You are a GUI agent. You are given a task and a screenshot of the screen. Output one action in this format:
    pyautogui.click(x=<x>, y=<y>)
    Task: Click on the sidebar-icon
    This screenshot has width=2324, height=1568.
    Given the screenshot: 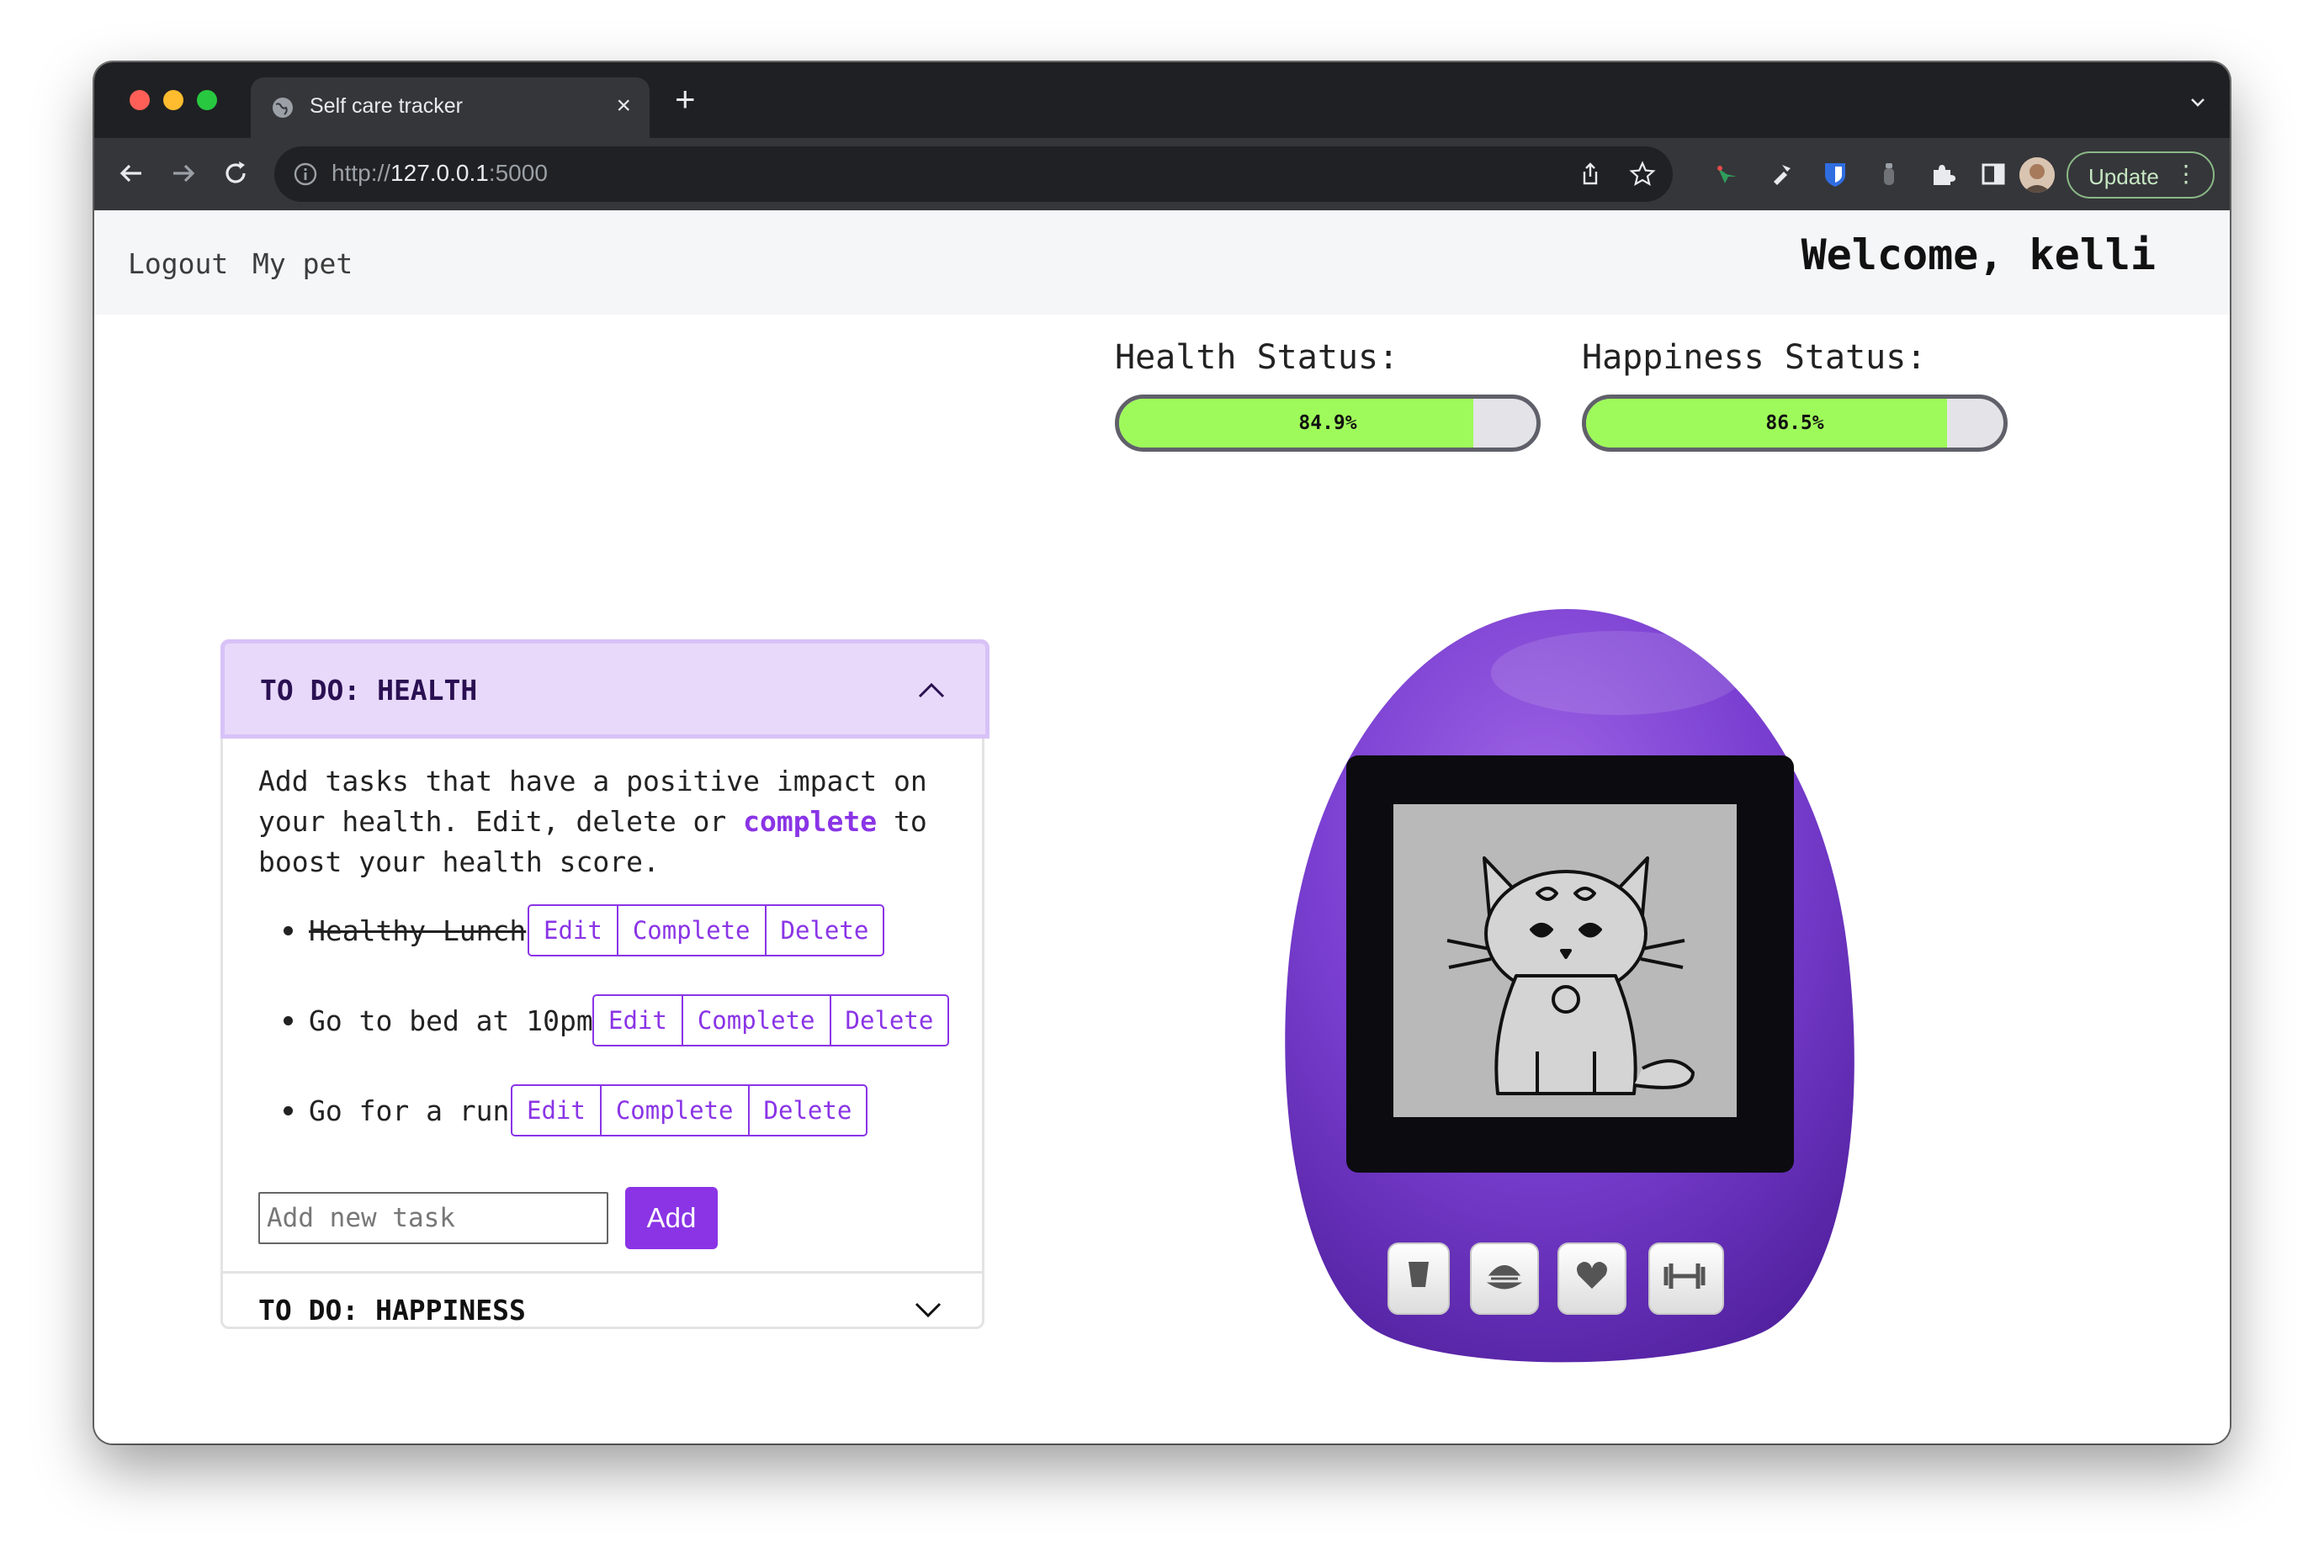 What is the action you would take?
    pyautogui.click(x=1993, y=174)
    